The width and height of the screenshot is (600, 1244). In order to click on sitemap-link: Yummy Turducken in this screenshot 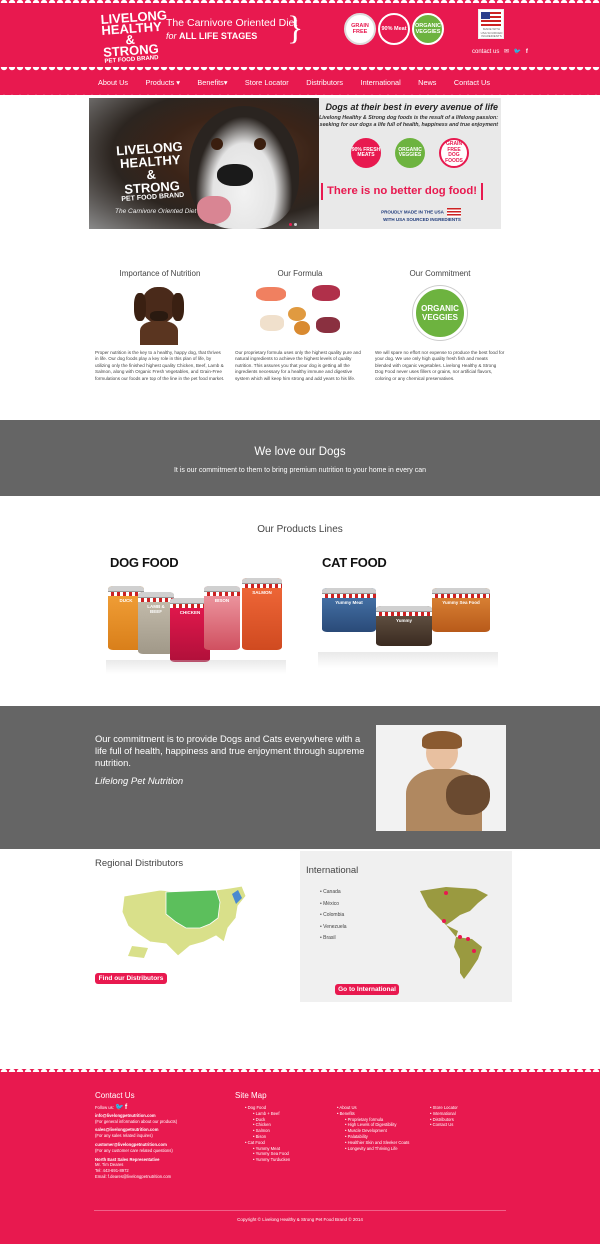, I will do `click(290, 1160)`.